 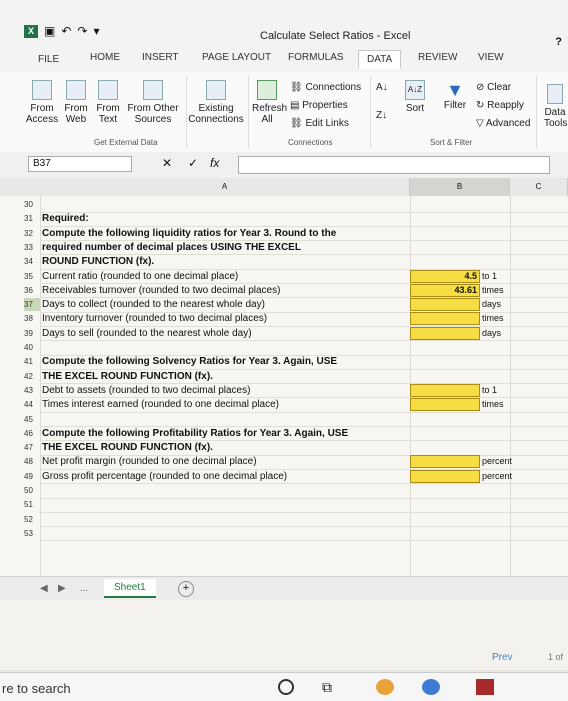 What do you see at coordinates (225, 187) in the screenshot?
I see `column-header-a: A` at bounding box center [225, 187].